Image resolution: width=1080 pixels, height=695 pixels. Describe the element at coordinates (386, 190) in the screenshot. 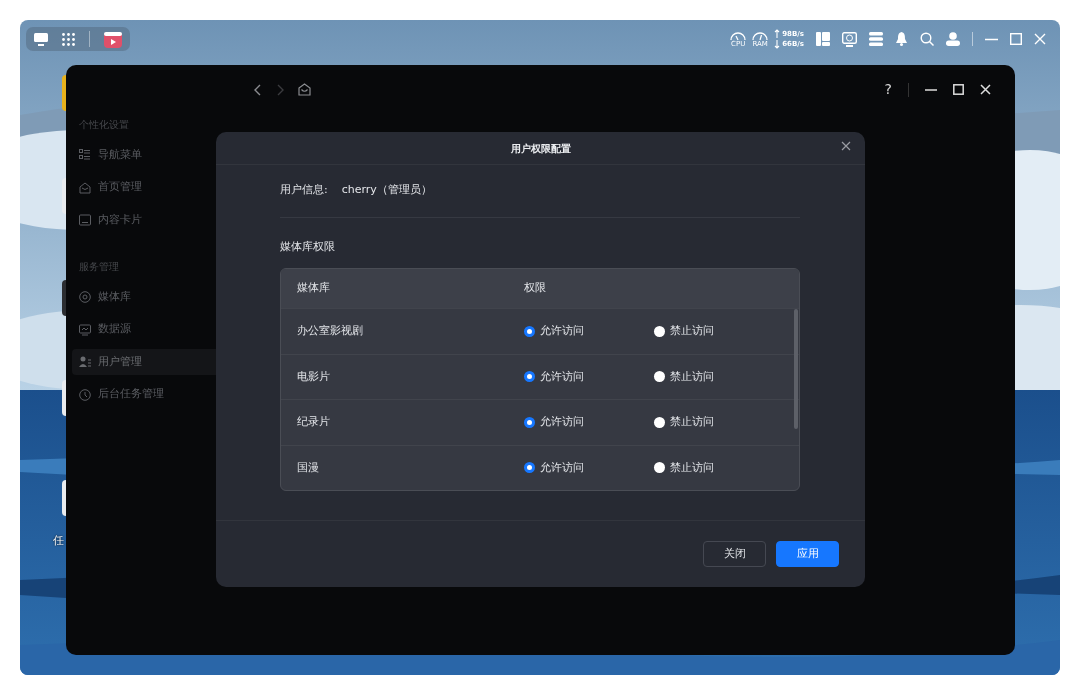

I see `field-value: cherry（管理员）` at that location.